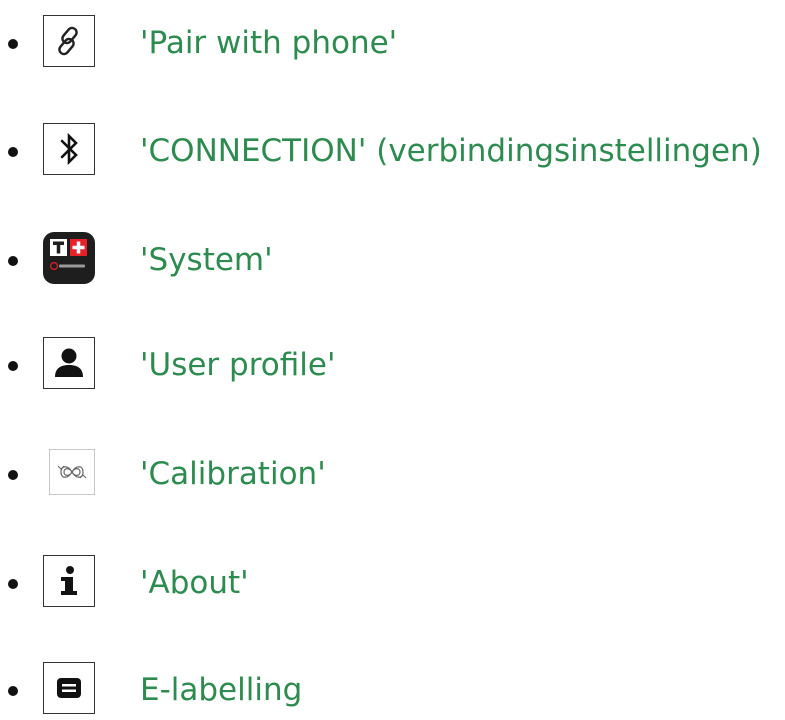  Describe the element at coordinates (451, 151) in the screenshot. I see `menu-label: 'CONNECTION' (verbindingsinstellingen)` at that location.